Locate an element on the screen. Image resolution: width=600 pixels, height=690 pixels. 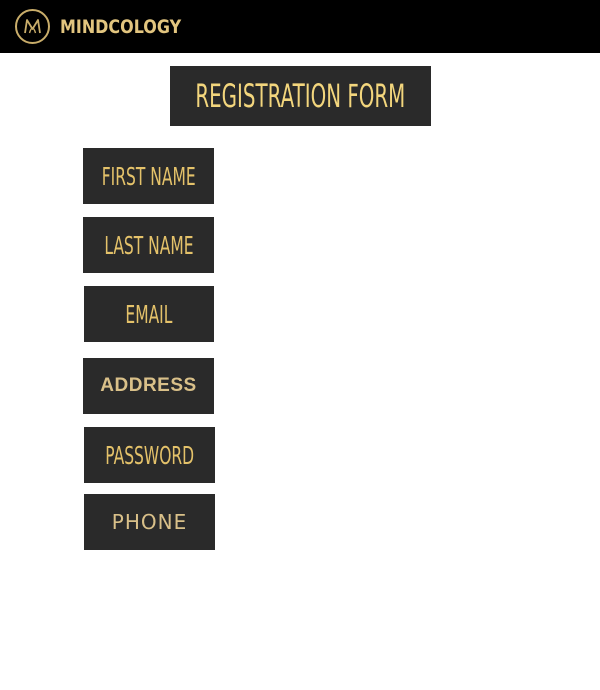
password-label: PASSWORD is located at coordinates (149, 455).